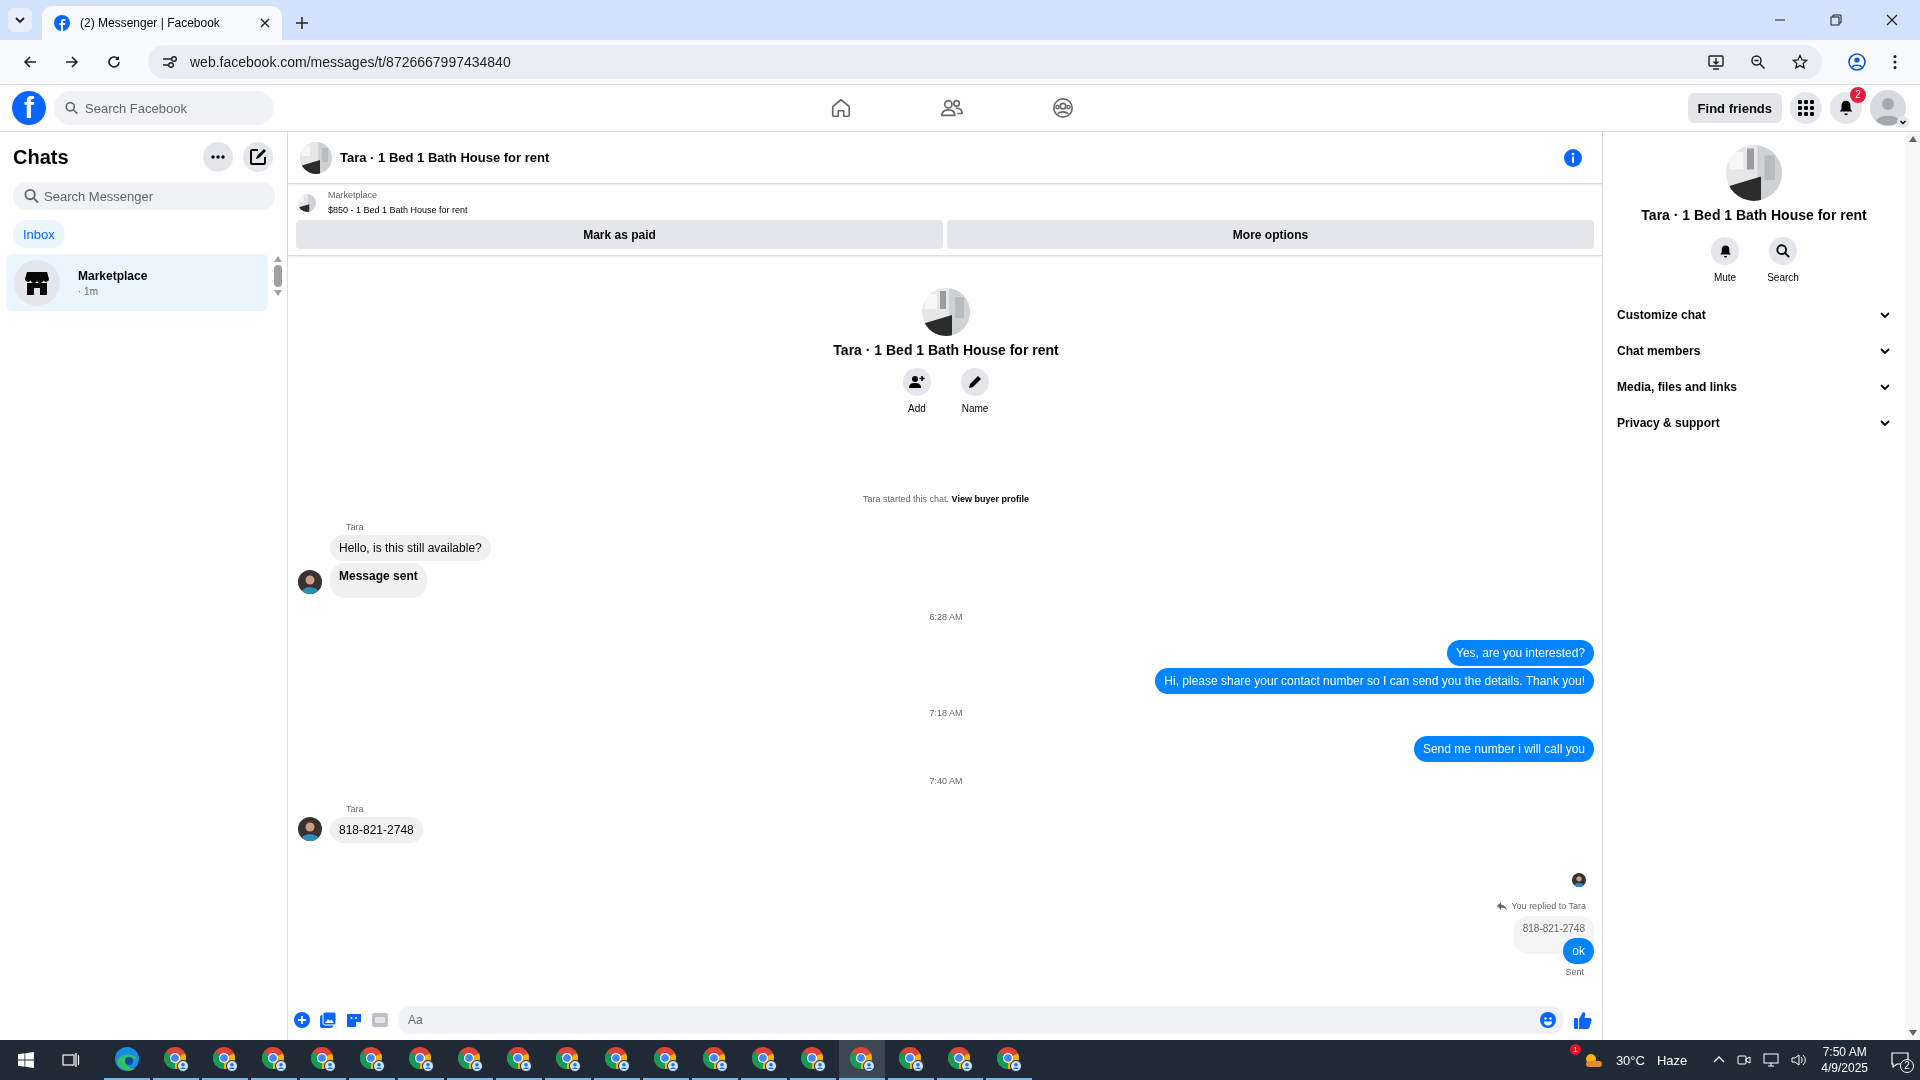 This screenshot has width=1920, height=1080. Describe the element at coordinates (1503, 749) in the screenshot. I see `message-bubble: Send me number i will call you` at that location.